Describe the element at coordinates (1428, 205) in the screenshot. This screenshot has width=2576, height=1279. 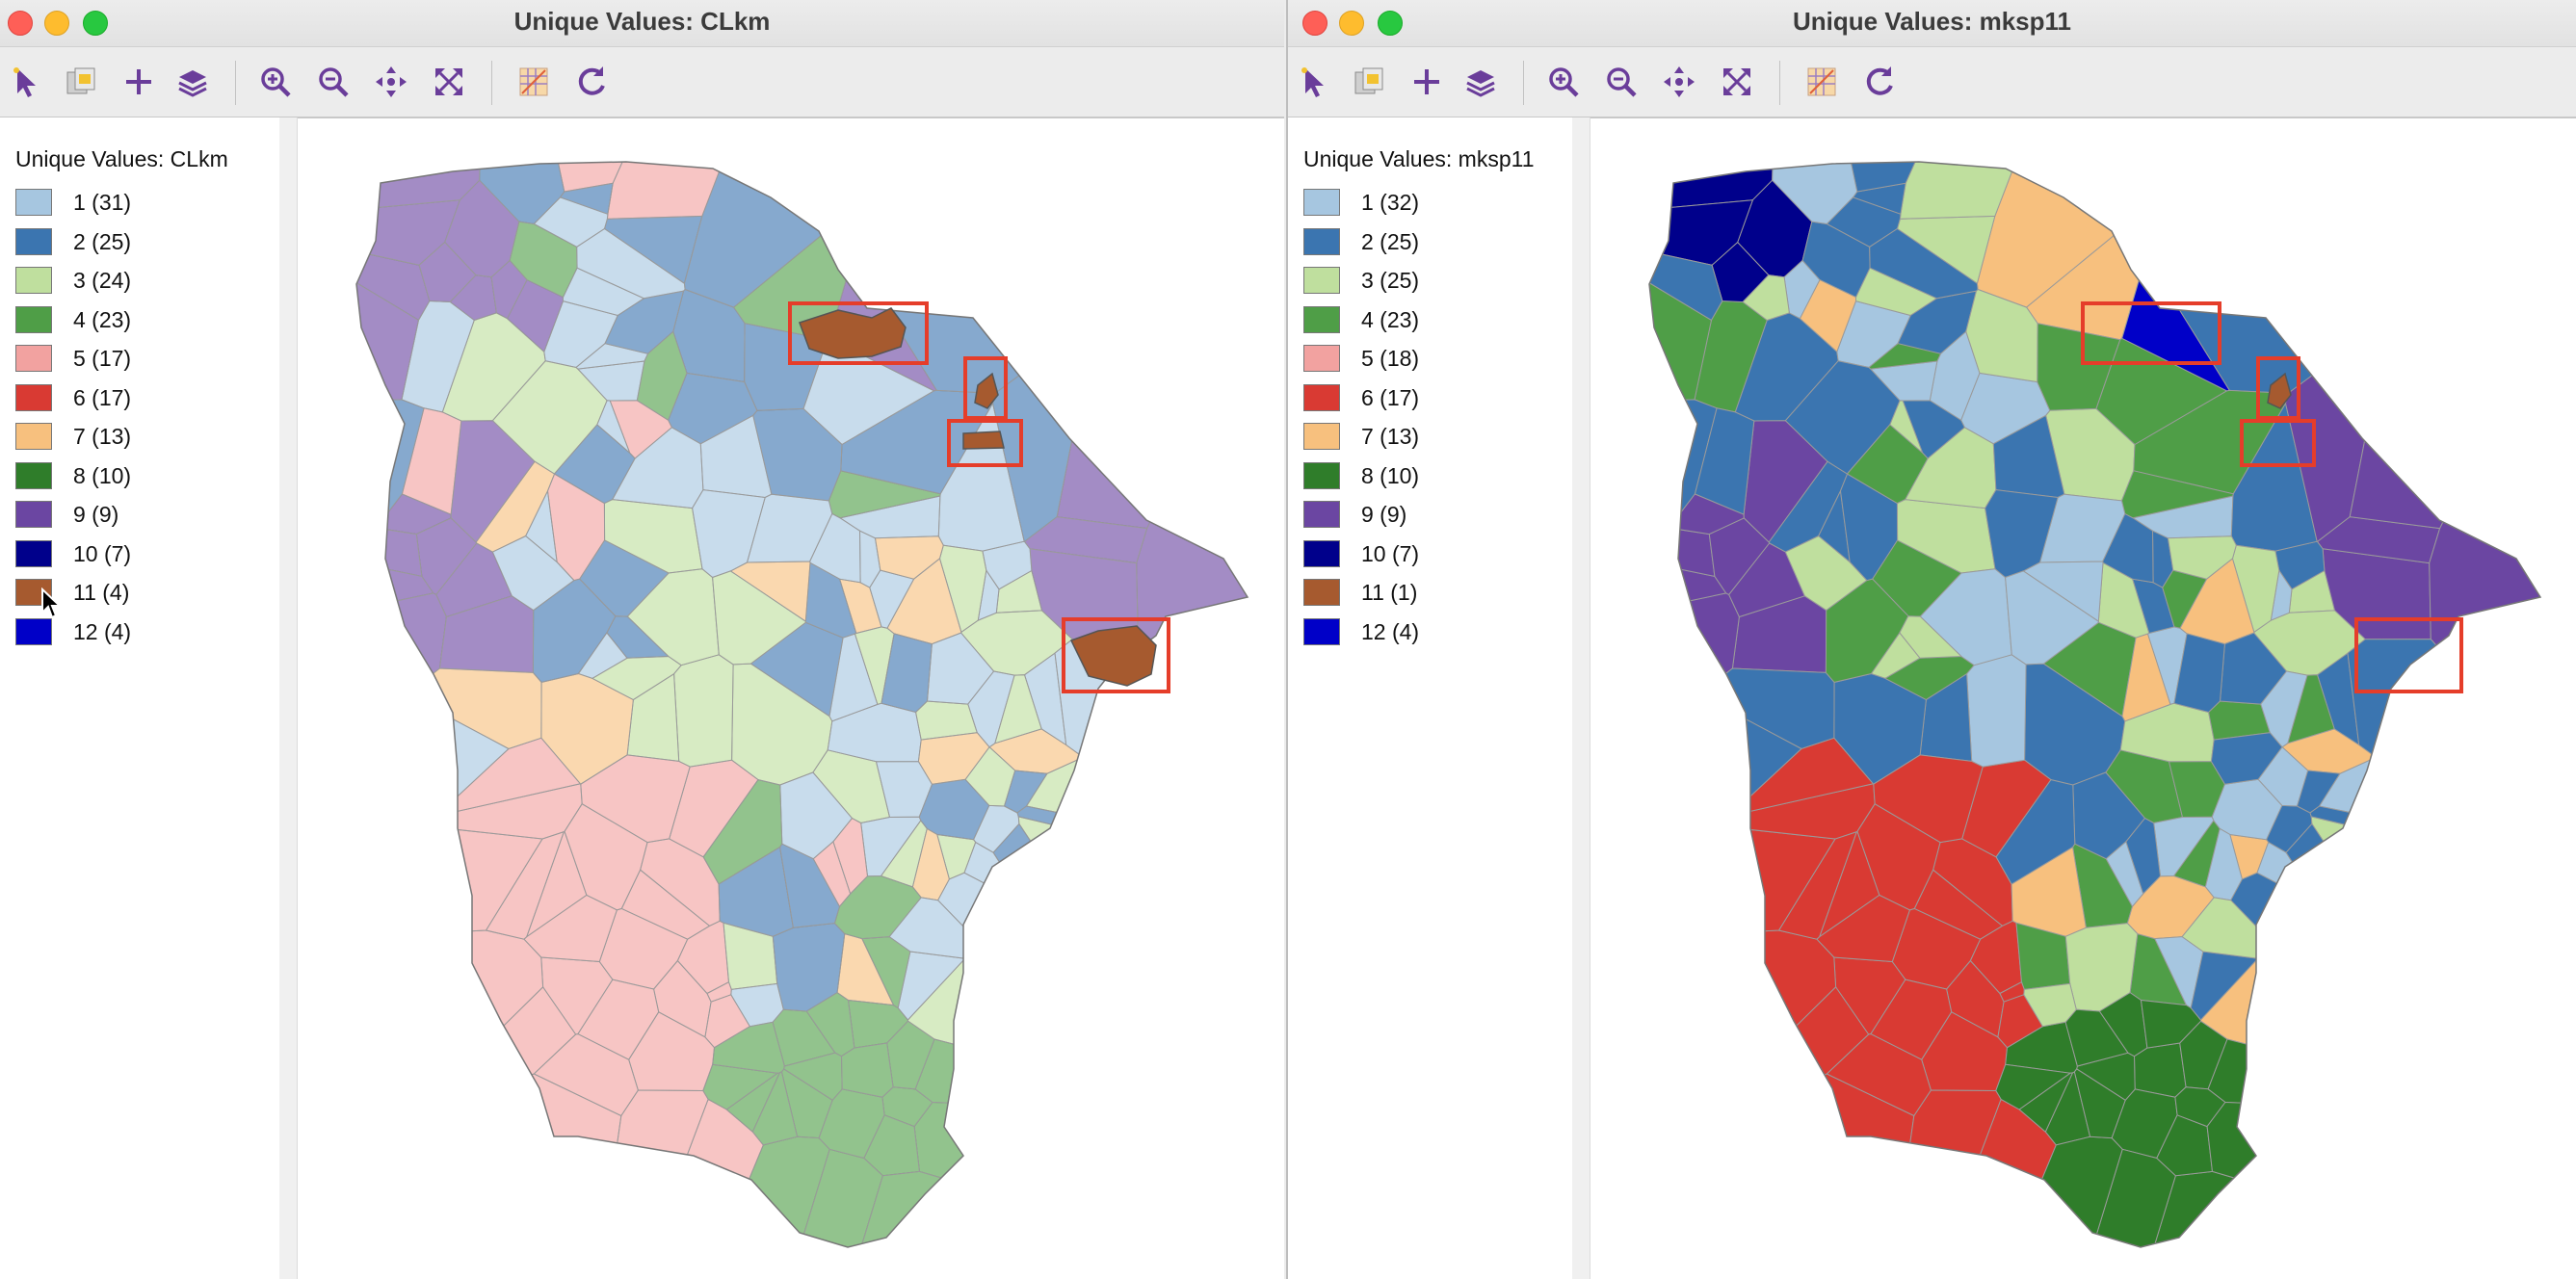
I see `legend-item: 1 (32)` at that location.